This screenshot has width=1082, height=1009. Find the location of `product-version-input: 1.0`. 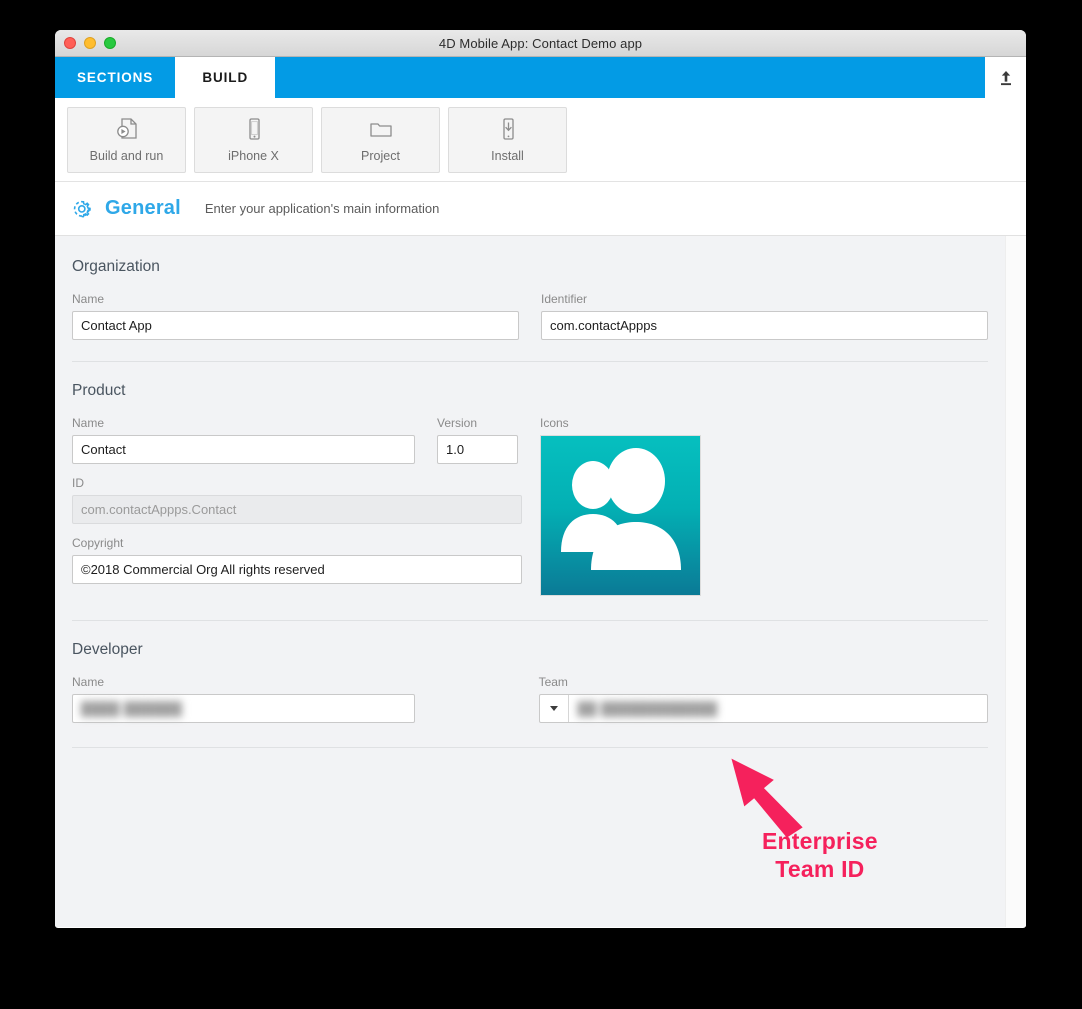

product-version-input: 1.0 is located at coordinates (477, 449).